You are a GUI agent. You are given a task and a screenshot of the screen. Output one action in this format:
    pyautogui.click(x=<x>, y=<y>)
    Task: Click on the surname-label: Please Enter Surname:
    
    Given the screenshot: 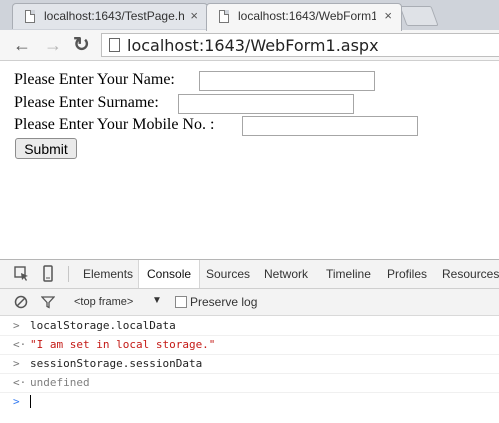 What is the action you would take?
    pyautogui.click(x=86, y=102)
    